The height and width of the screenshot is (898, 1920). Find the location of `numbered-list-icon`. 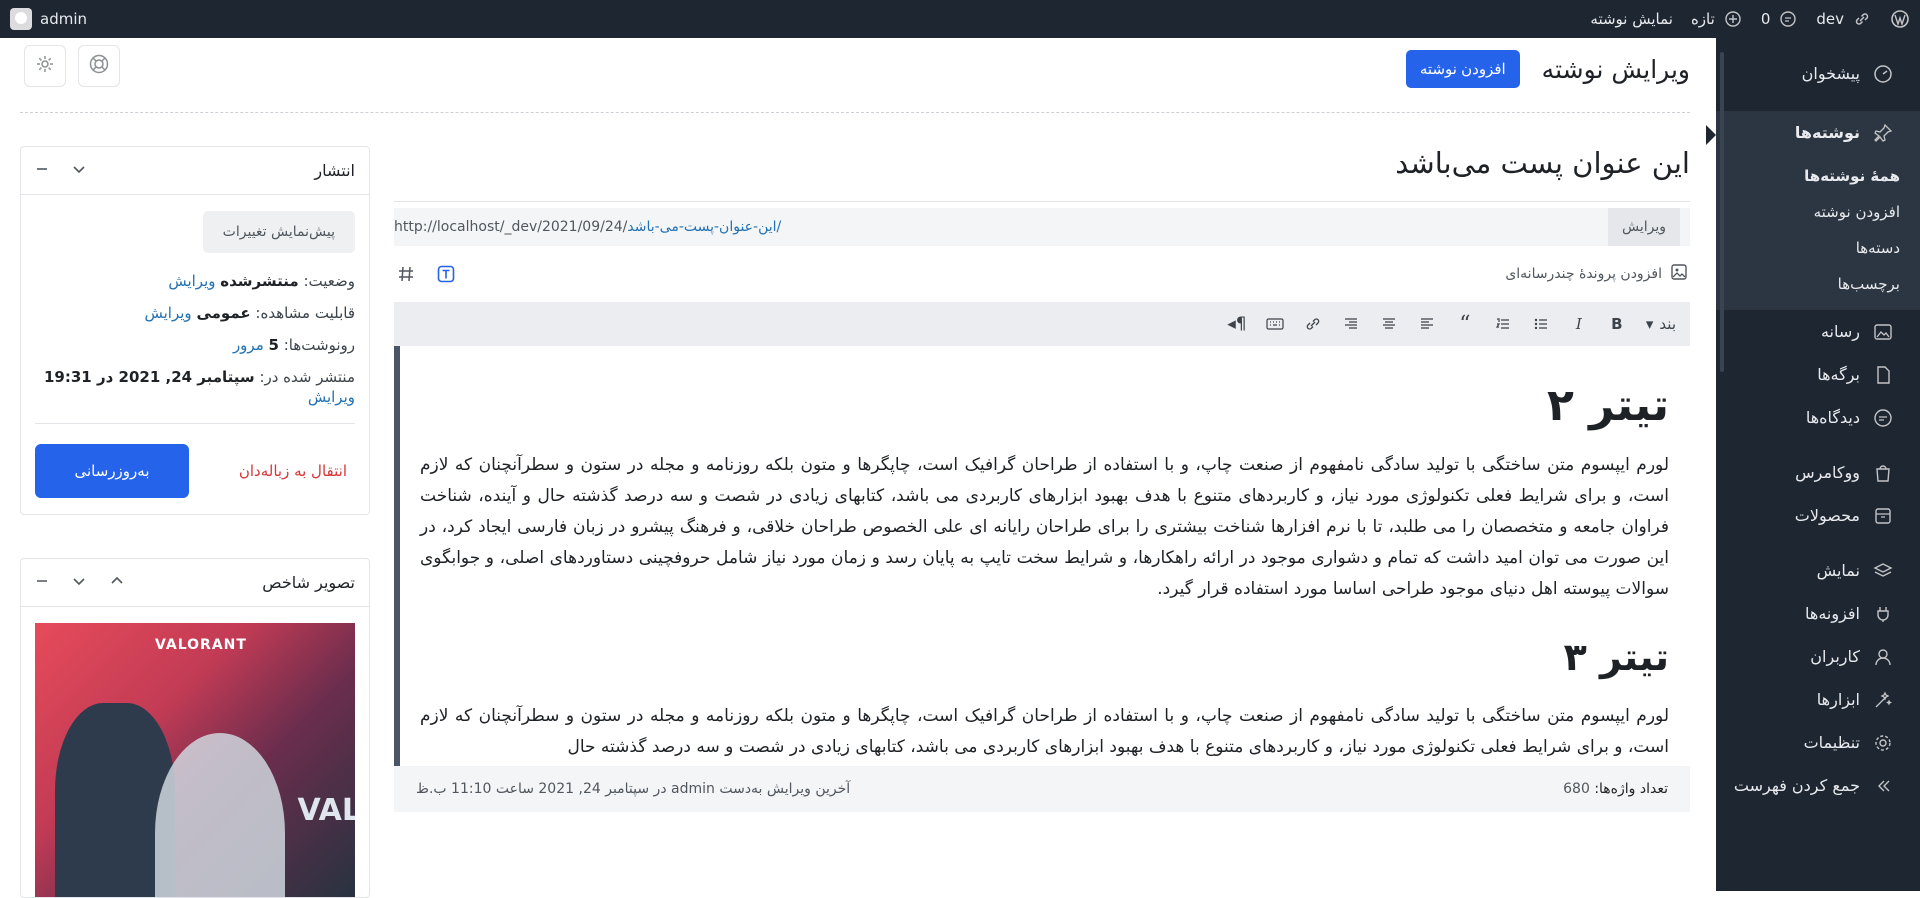

numbered-list-icon is located at coordinates (1503, 324).